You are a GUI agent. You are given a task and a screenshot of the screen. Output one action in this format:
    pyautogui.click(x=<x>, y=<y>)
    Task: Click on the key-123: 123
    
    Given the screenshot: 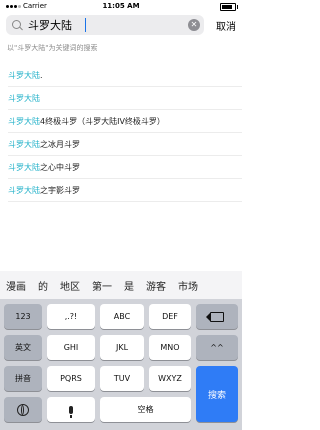 What is the action you would take?
    pyautogui.click(x=23, y=316)
    